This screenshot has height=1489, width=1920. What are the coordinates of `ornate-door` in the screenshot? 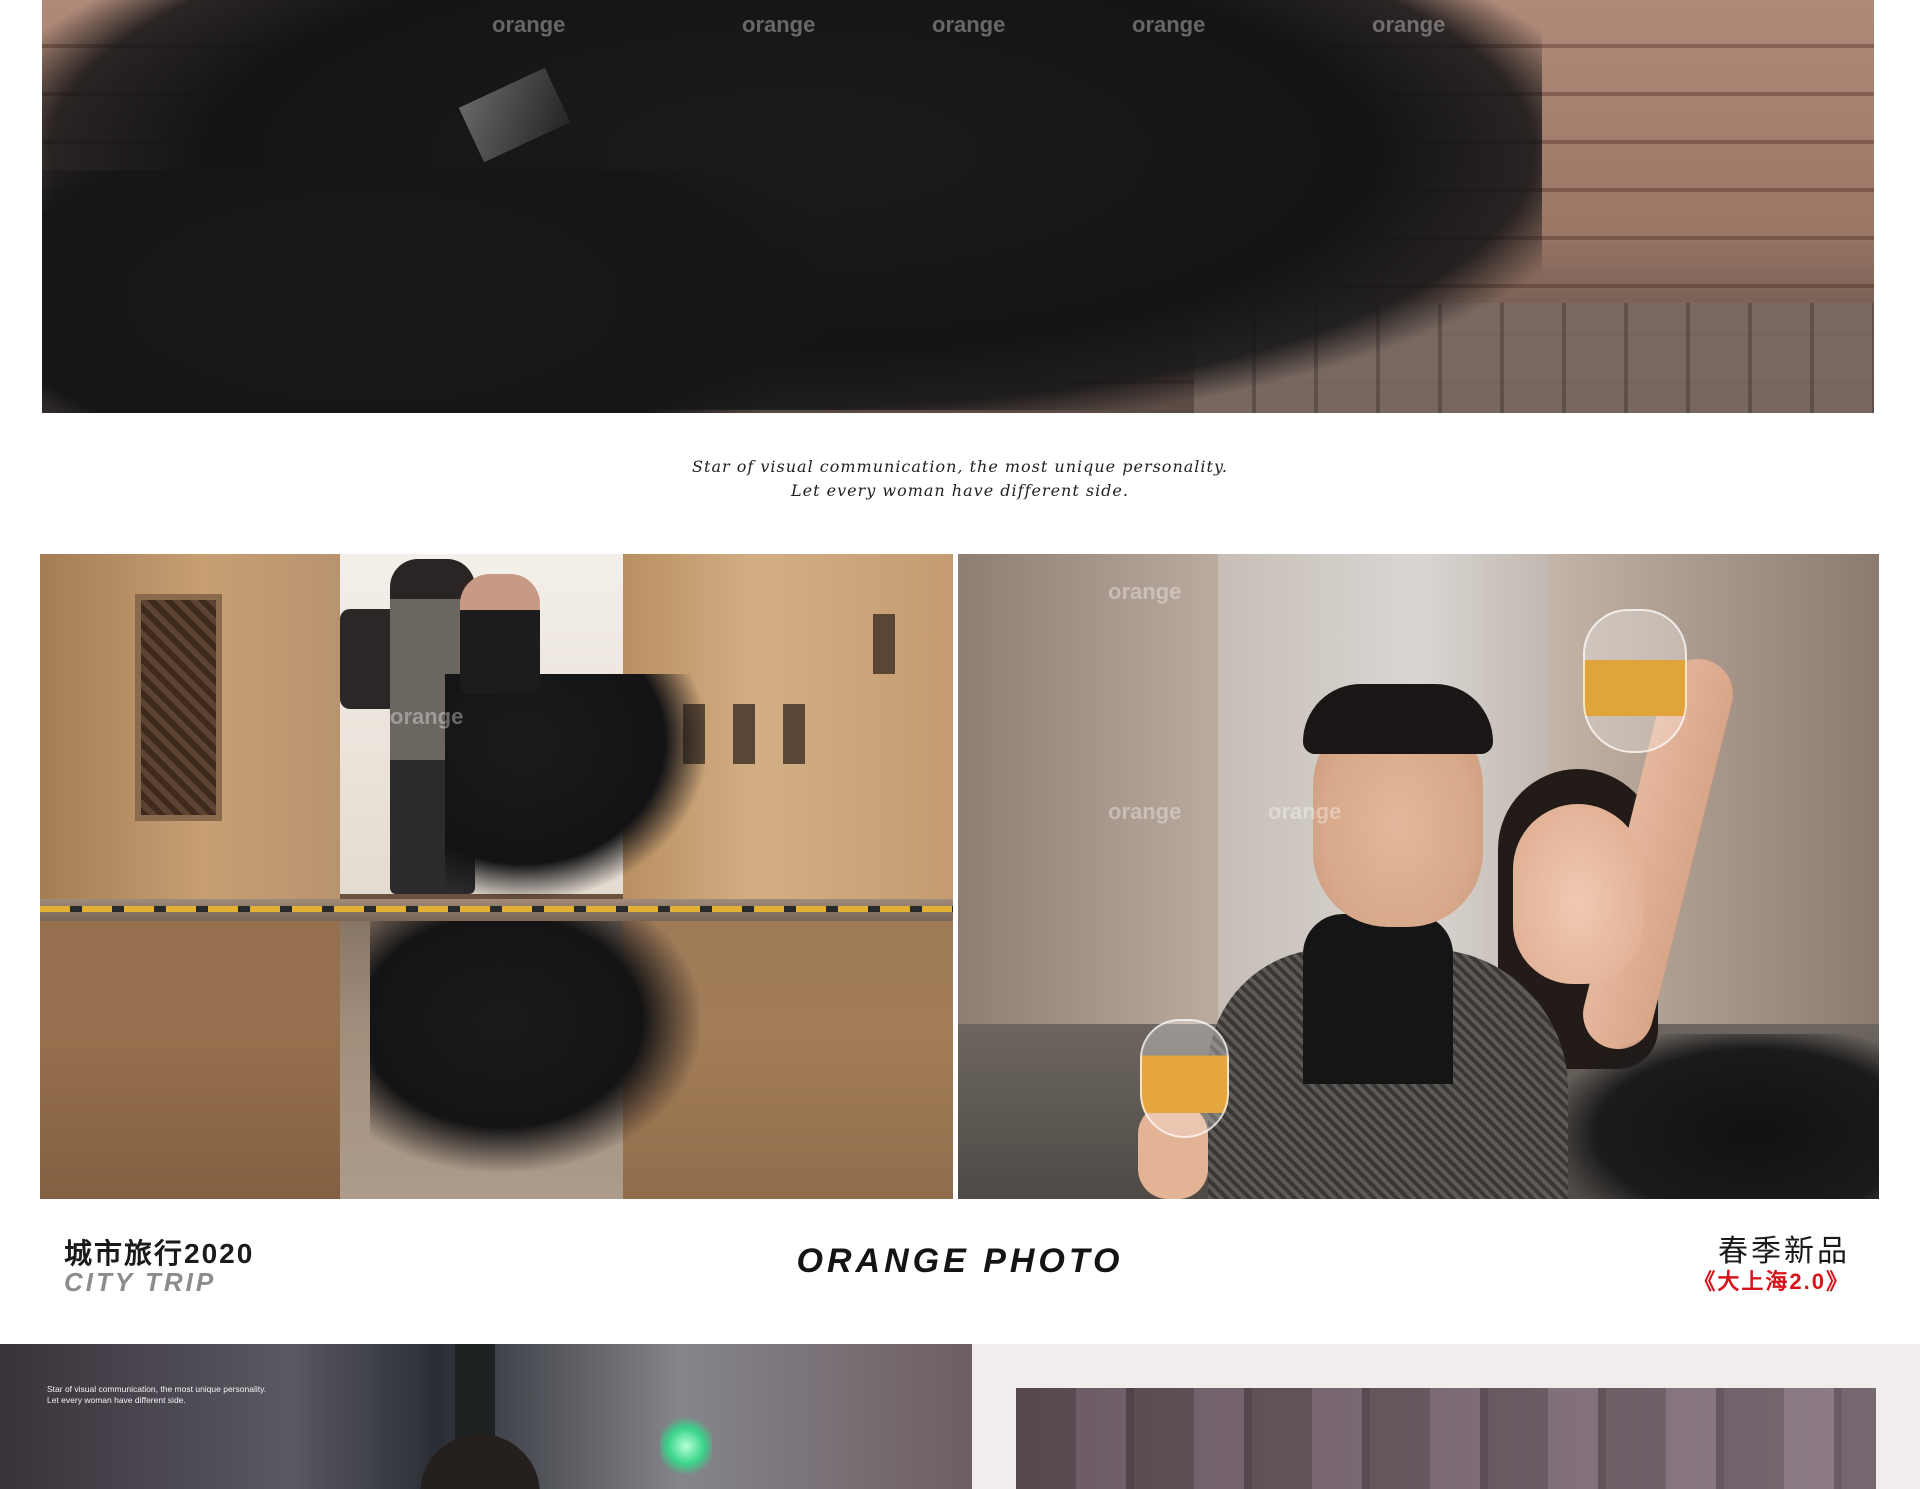 It's located at (178, 707).